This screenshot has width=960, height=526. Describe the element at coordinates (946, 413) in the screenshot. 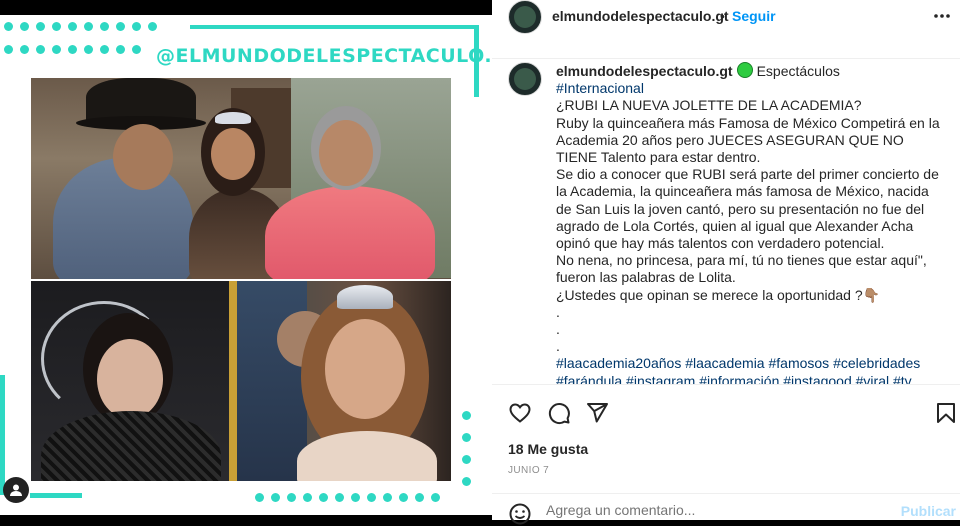

I see `bookmark-icon` at that location.